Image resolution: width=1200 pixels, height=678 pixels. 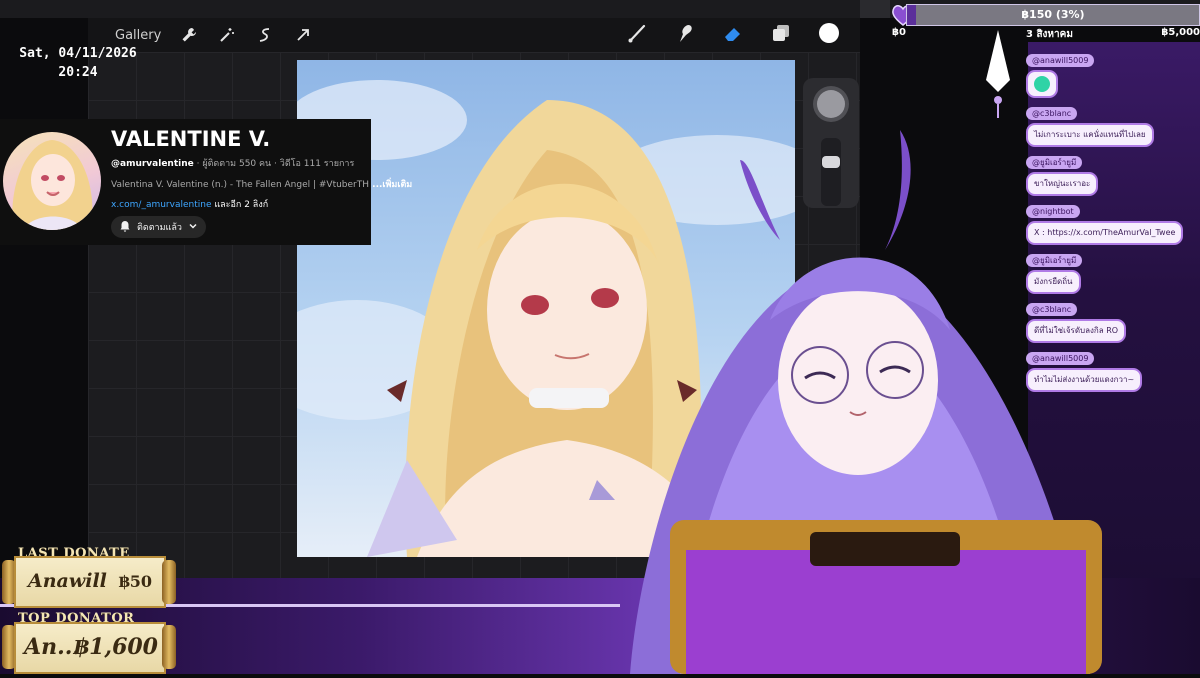 I want to click on eraser-icon, so click(x=733, y=35).